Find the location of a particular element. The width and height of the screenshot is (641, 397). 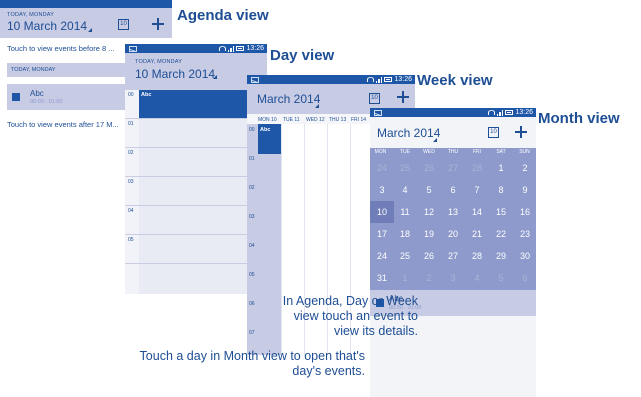

month-day-cell: 23 is located at coordinates (524, 234).